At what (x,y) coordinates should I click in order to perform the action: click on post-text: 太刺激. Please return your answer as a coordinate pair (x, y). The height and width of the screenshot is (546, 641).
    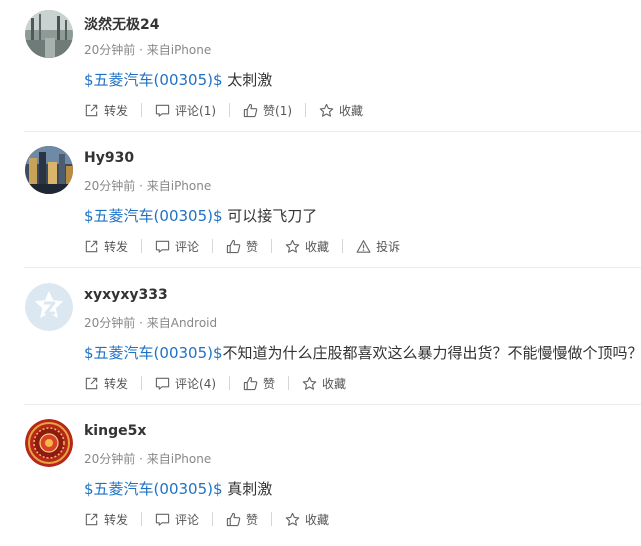
    Looking at the image, I should click on (250, 80).